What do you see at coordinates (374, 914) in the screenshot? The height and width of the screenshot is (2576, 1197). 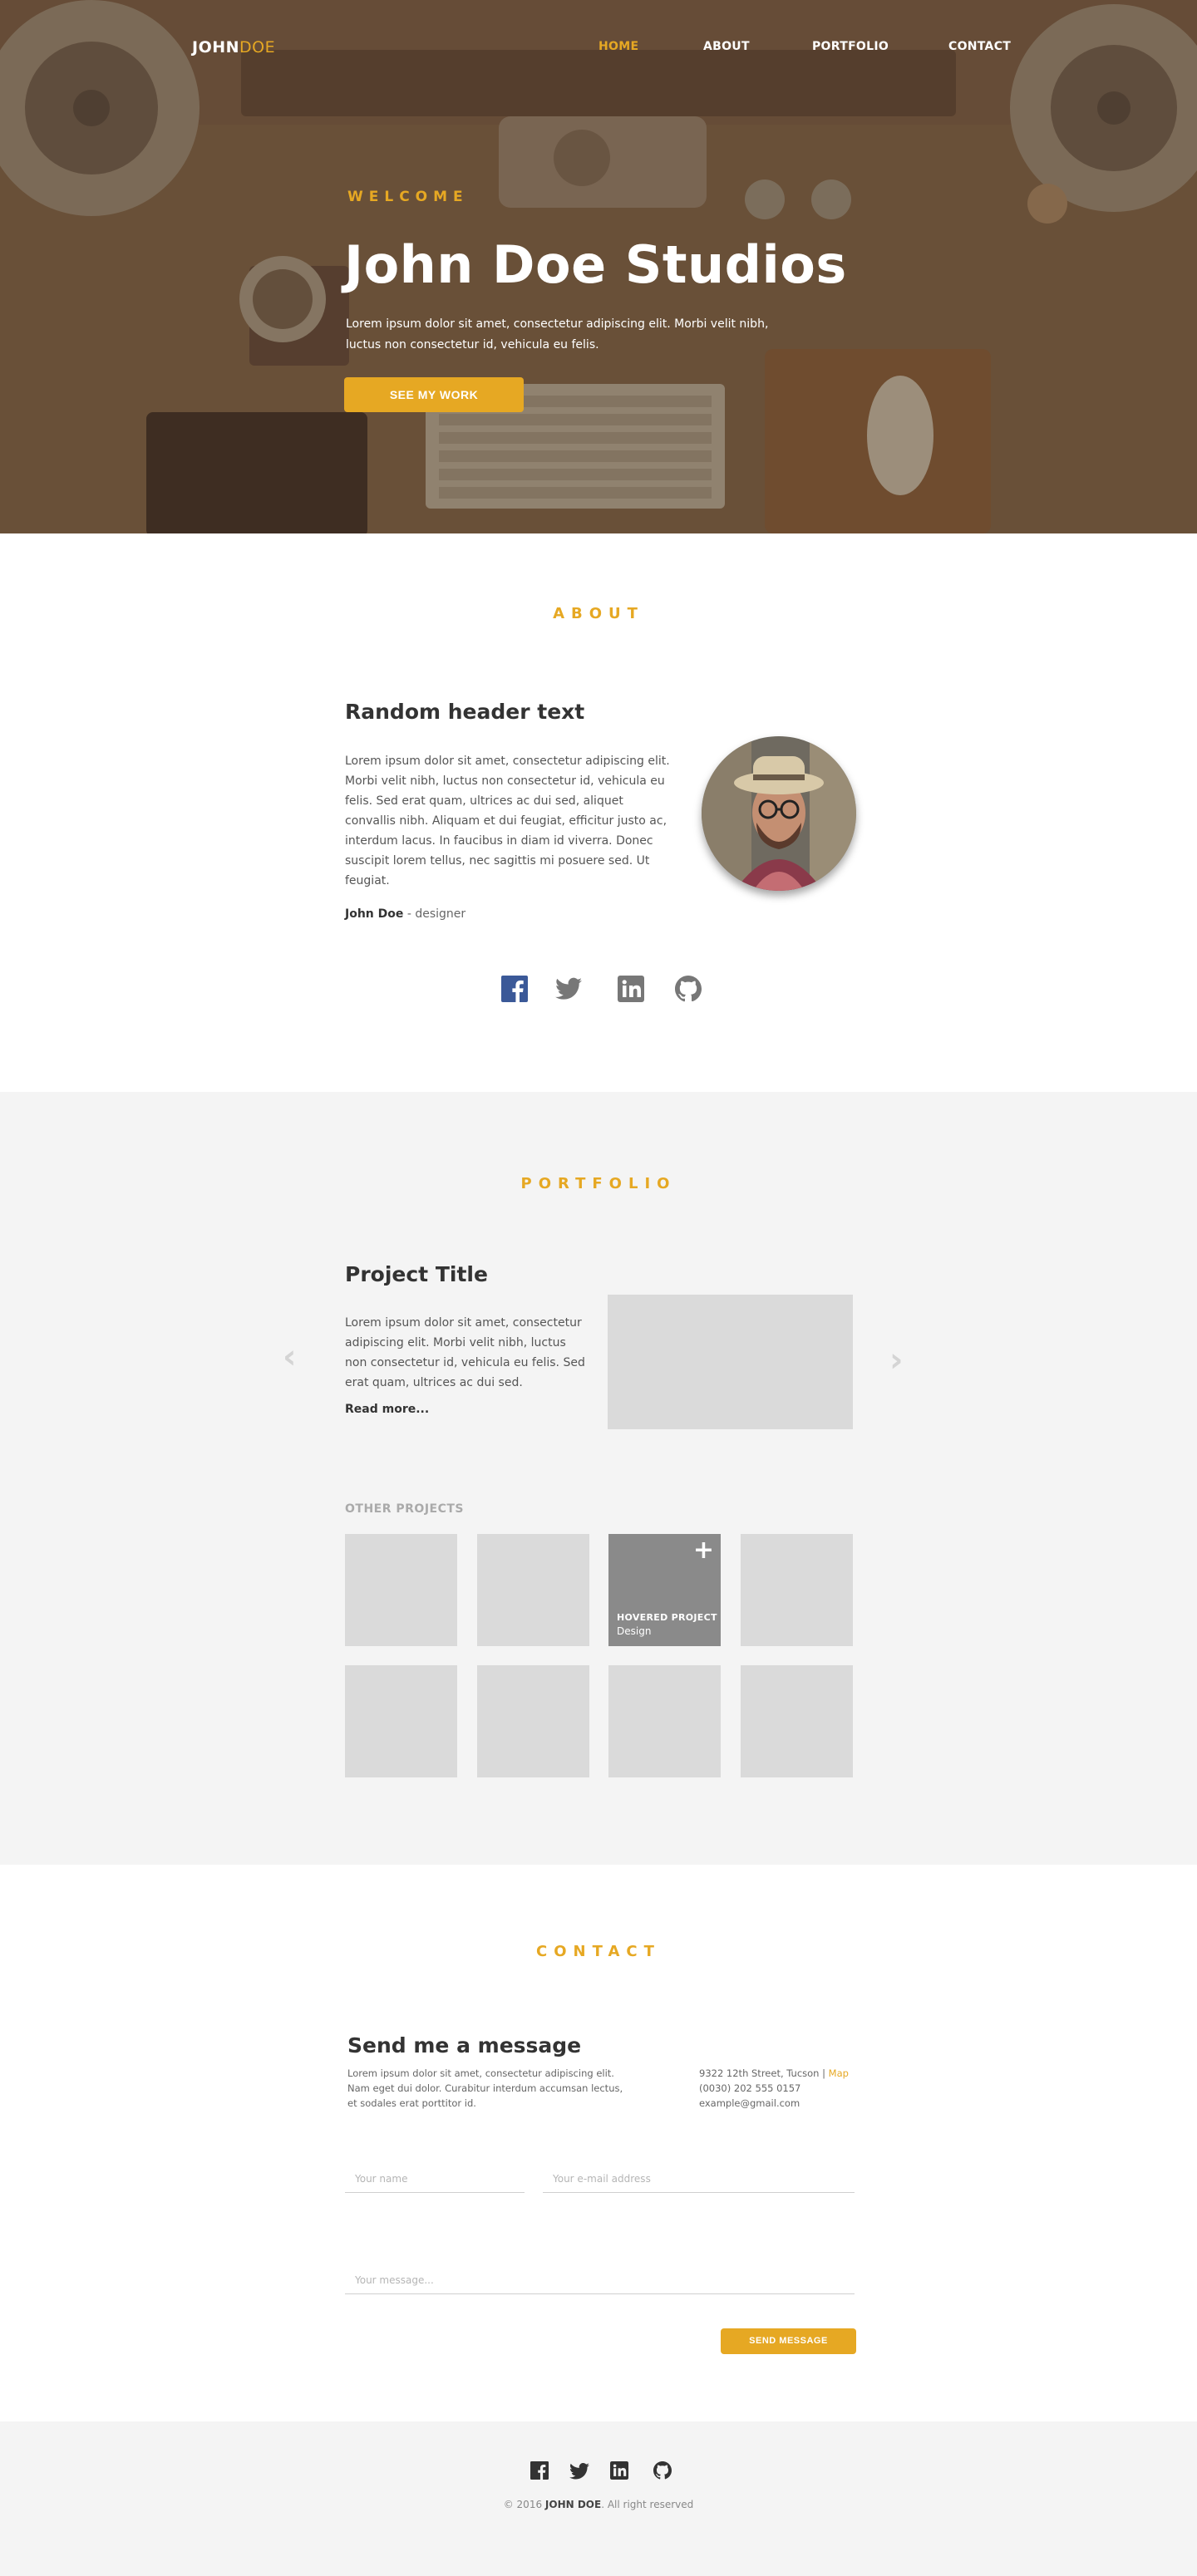 I see `author-name: John Doe` at bounding box center [374, 914].